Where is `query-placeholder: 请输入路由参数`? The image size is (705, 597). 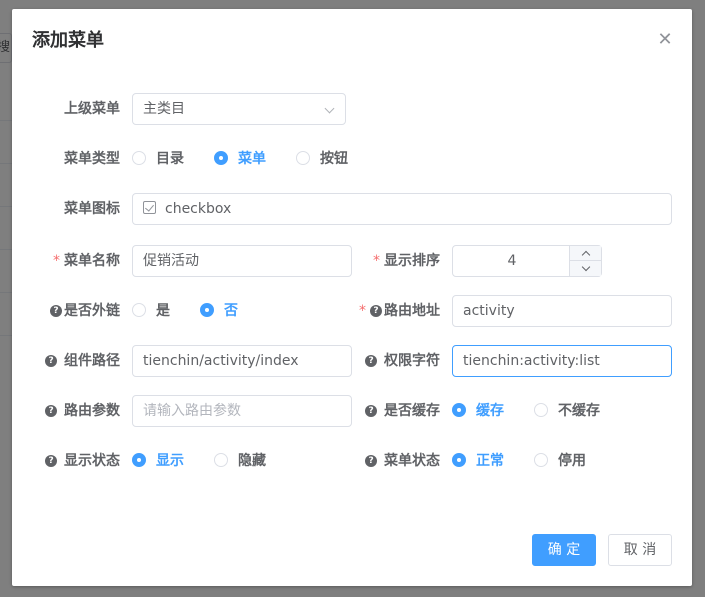
query-placeholder: 请输入路由参数 is located at coordinates (192, 411).